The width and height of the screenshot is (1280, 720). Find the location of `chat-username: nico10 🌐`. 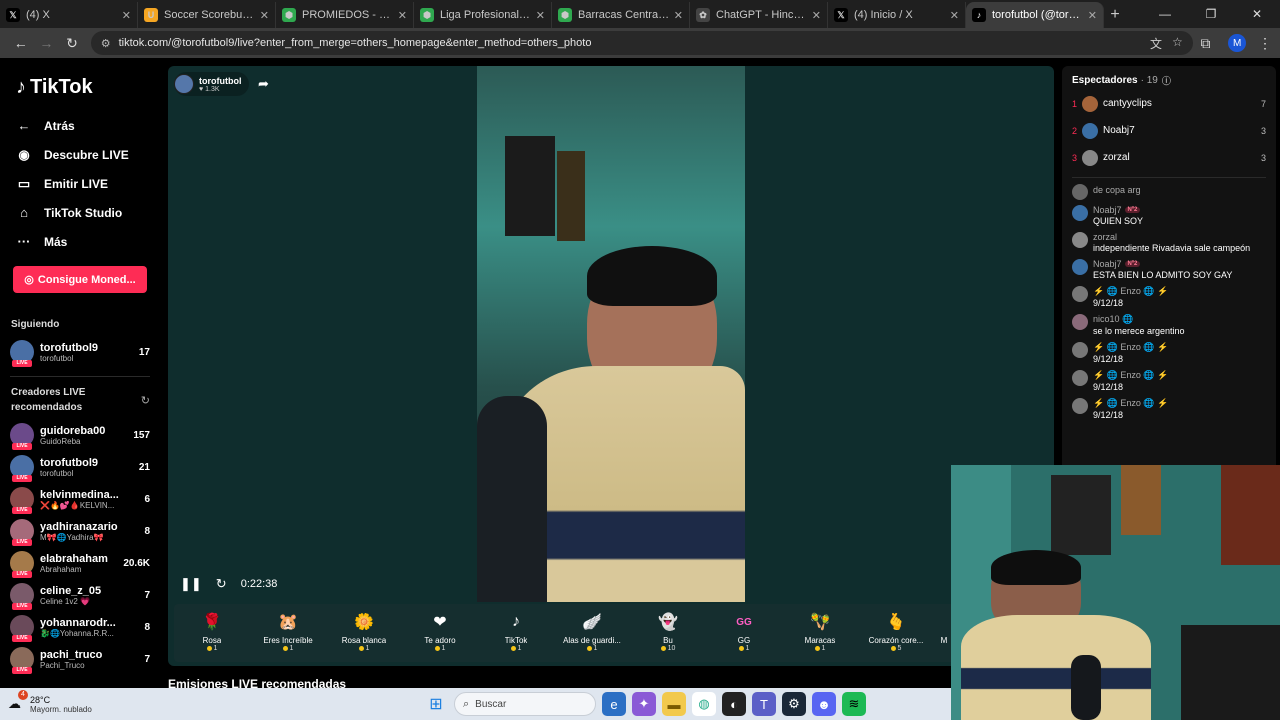

chat-username: nico10 🌐 is located at coordinates (1113, 319).